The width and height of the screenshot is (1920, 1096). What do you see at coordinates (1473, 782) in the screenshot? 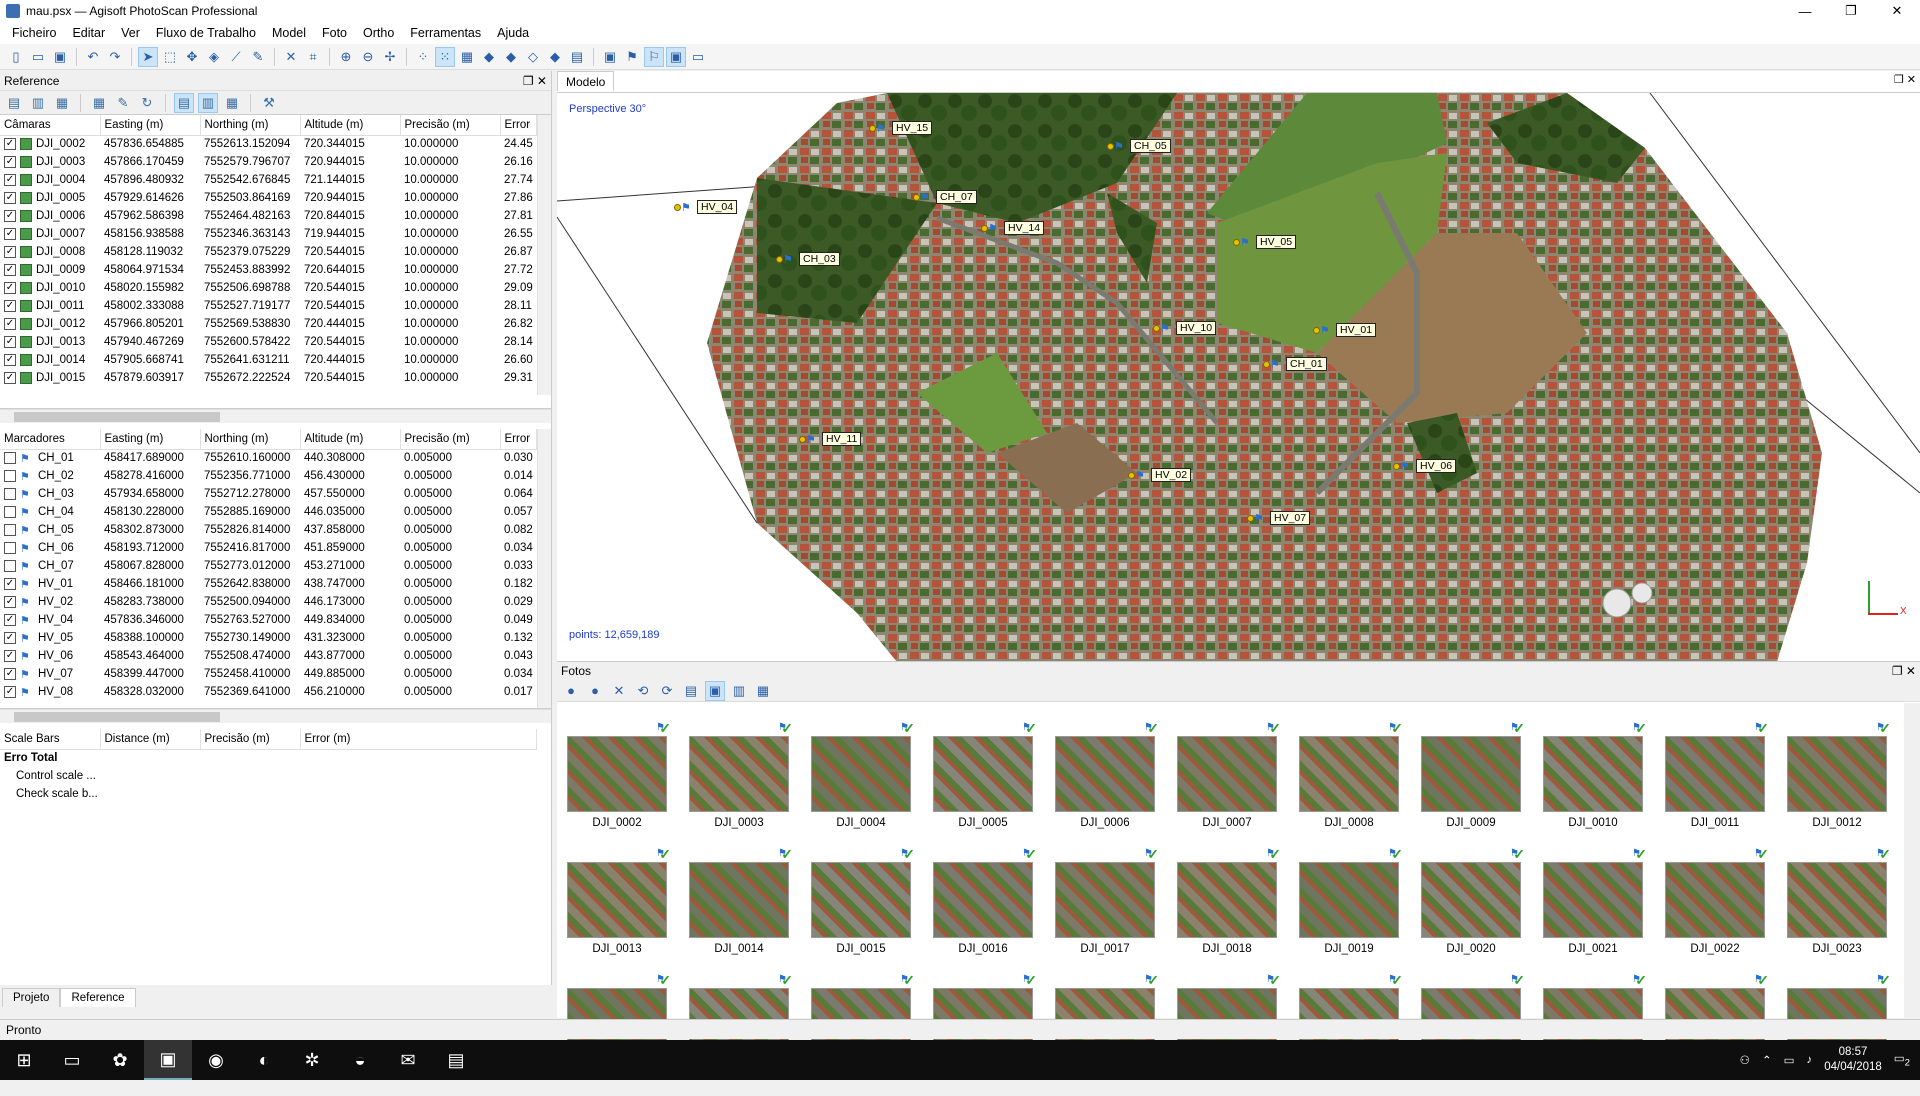
I see `photo-thumbnail: ⚑ ✓ DJI_0009` at bounding box center [1473, 782].